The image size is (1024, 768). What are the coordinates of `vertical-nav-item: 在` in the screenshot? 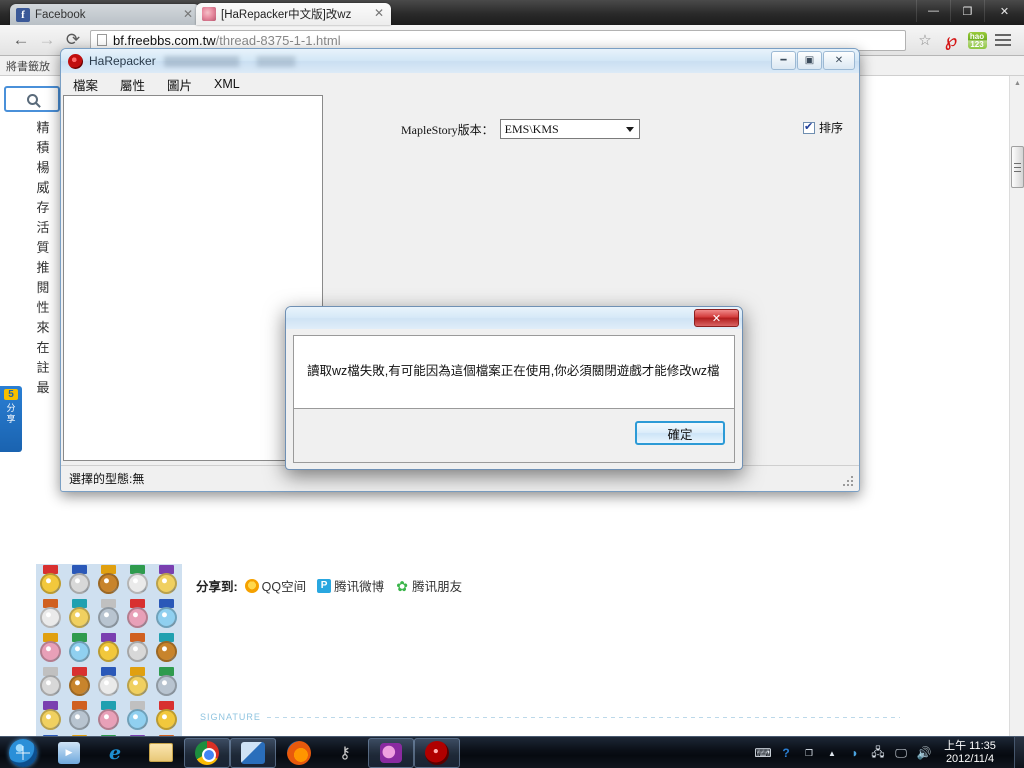 It's located at (43, 348).